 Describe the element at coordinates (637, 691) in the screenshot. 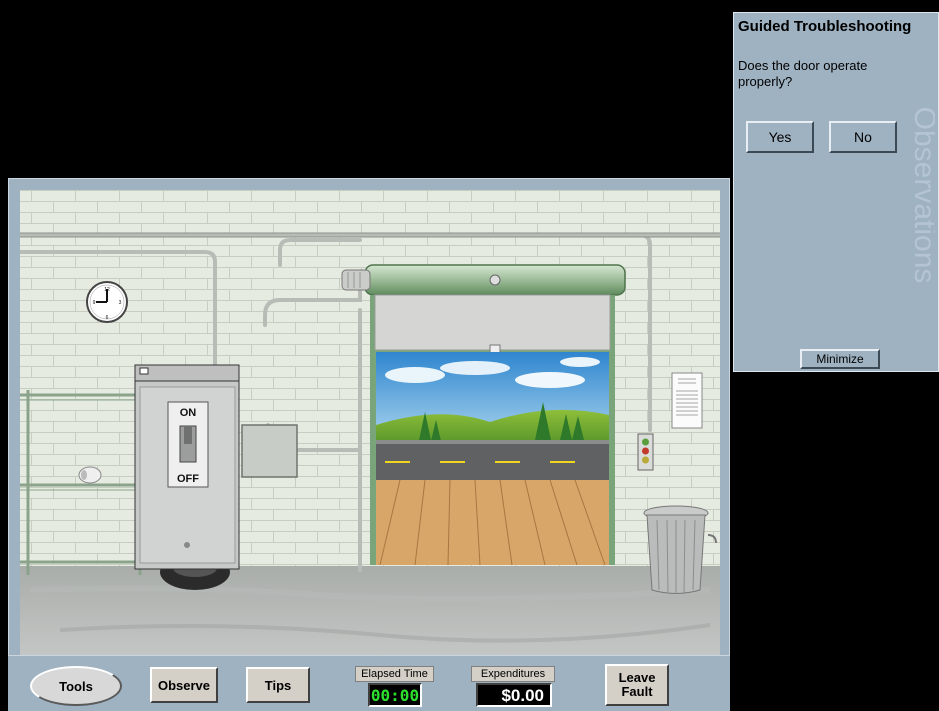

I see `leave-fault-line2: Fault` at that location.